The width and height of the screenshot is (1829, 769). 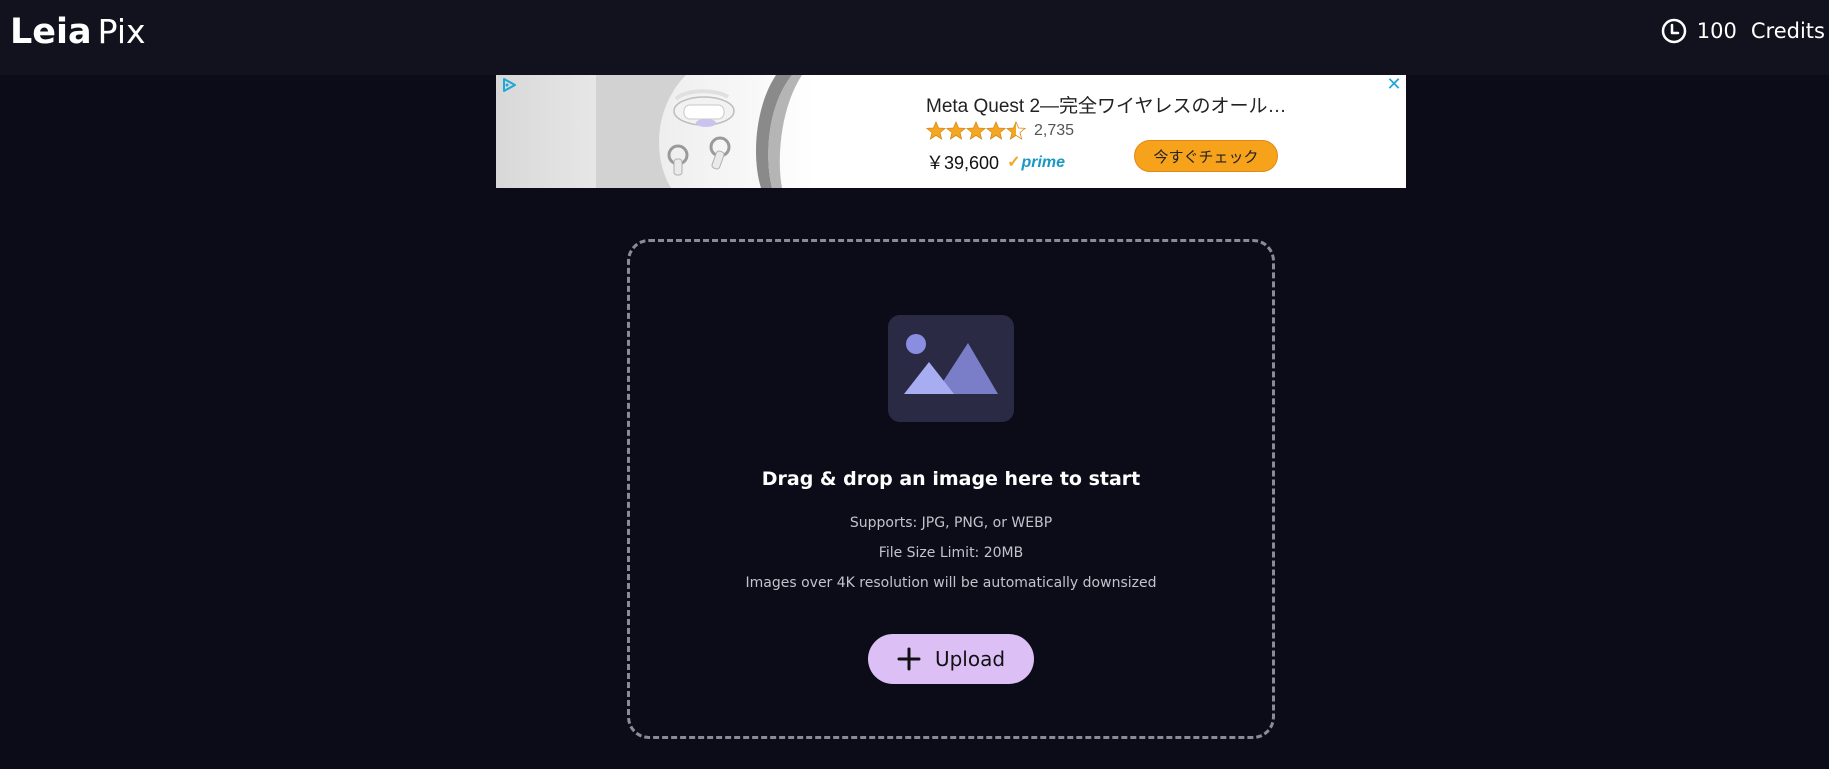 I want to click on upload-button-label: Upload, so click(x=970, y=659).